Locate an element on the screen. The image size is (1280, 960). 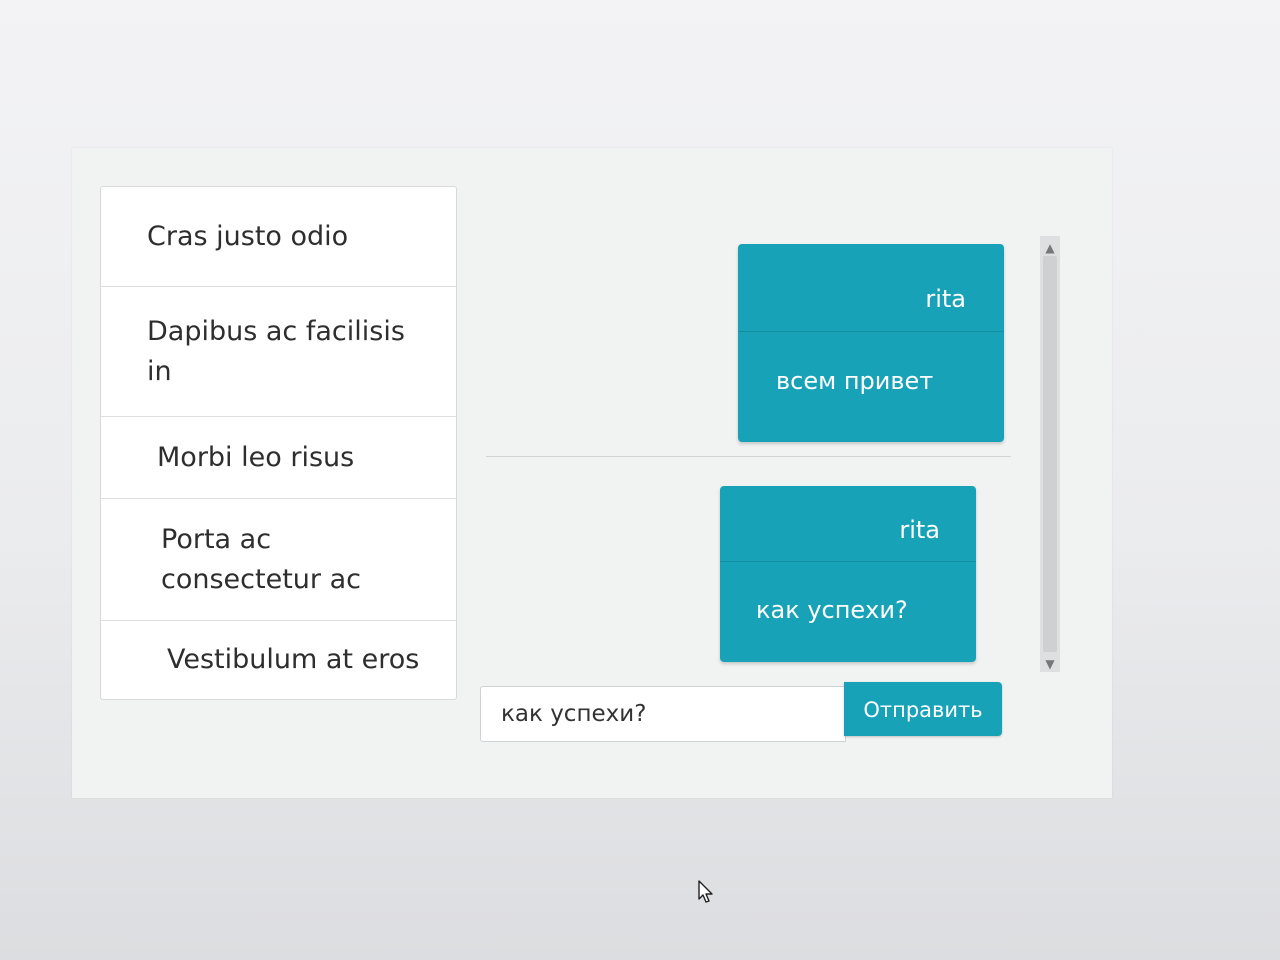
list-item: Dapibus ac facilisis in is located at coordinates (278, 352).